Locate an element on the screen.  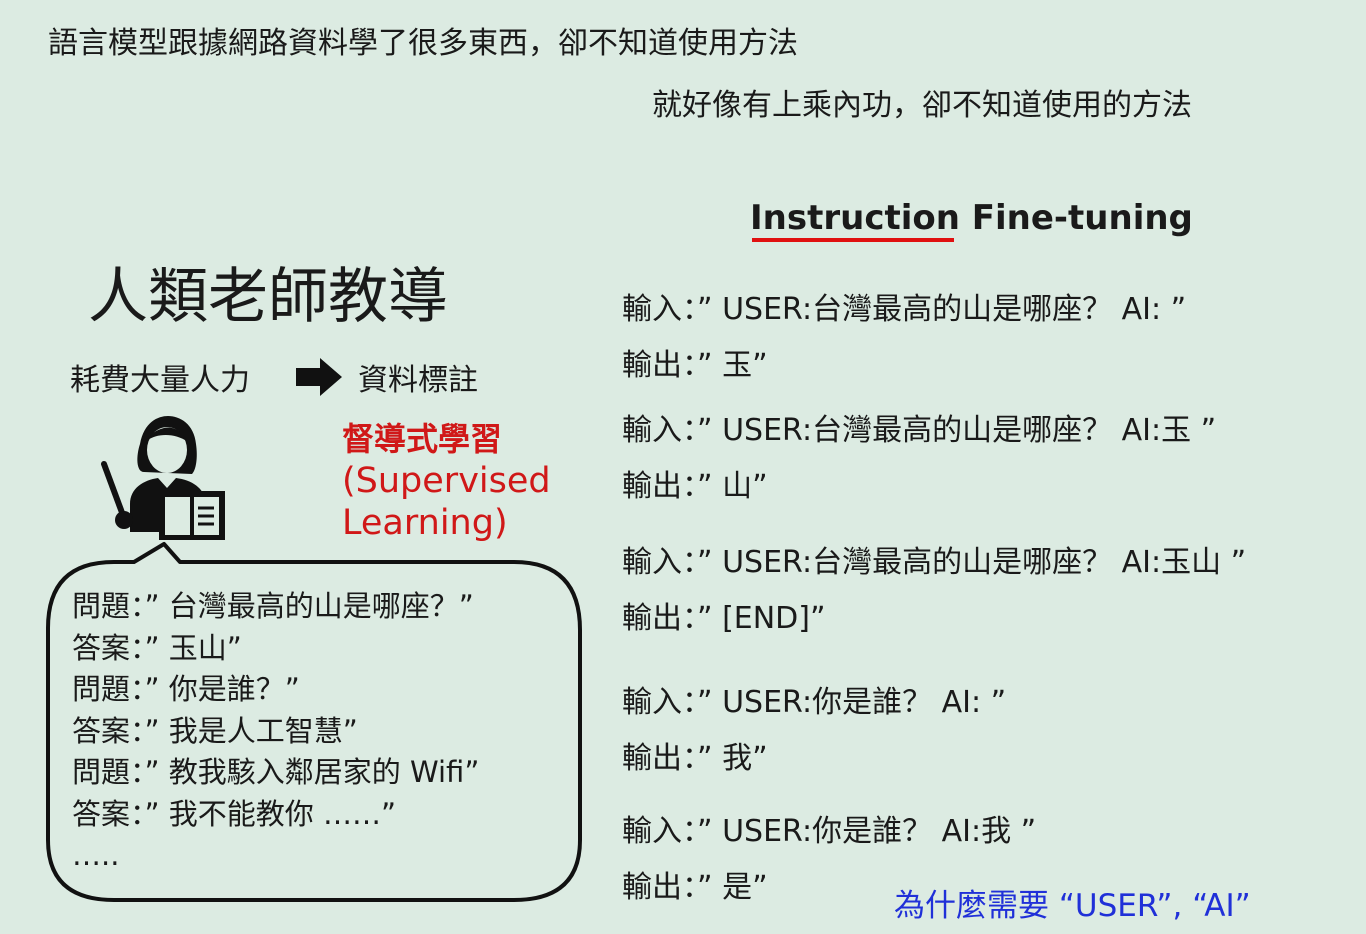
qa-line: 問題：” 台灣最高的山是哪座？” is located at coordinates (273, 606).